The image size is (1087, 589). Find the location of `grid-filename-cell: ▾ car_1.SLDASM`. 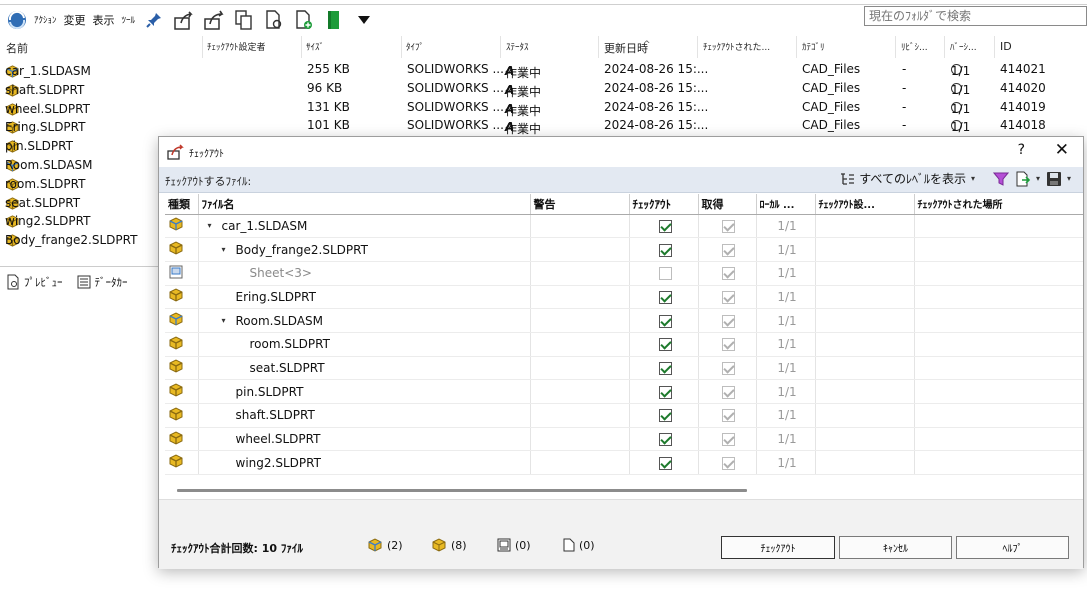

grid-filename-cell: ▾ car_1.SLDASM is located at coordinates (364, 226).